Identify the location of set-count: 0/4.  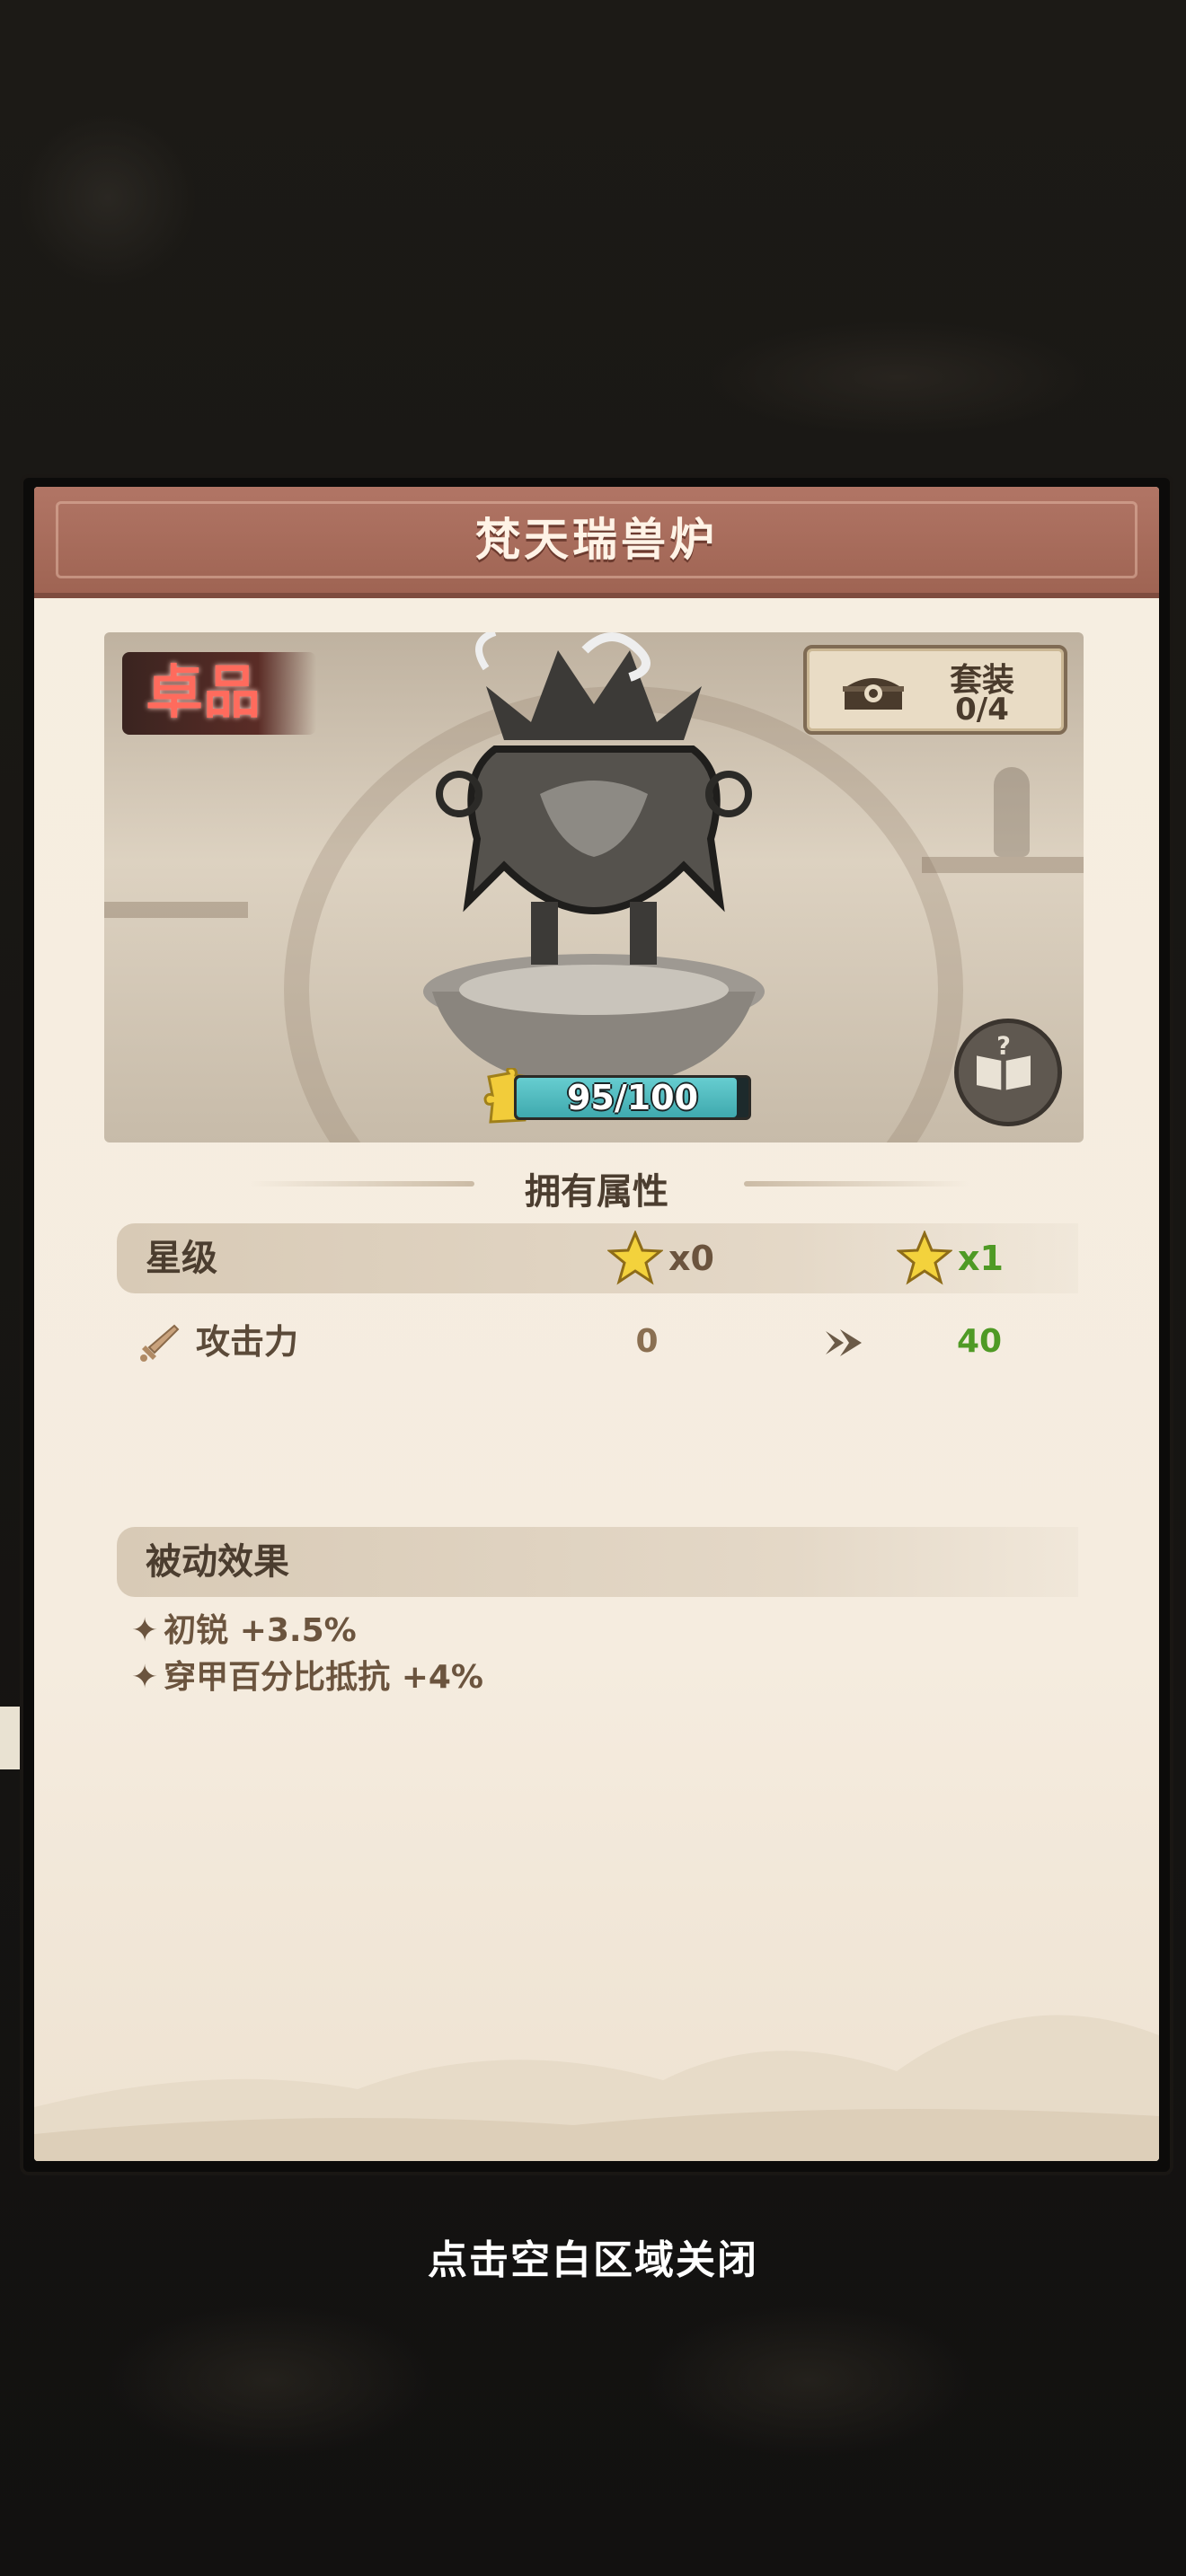
(982, 710).